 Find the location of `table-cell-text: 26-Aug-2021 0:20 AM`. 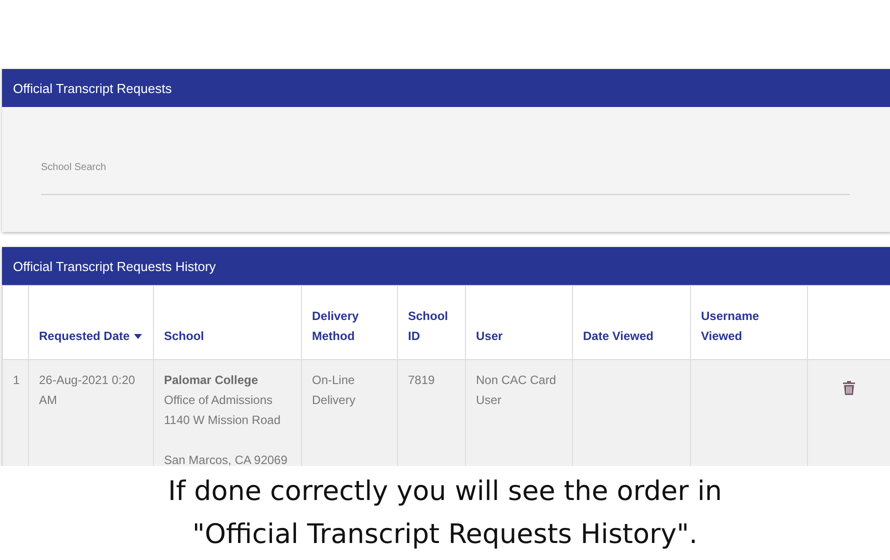

table-cell-text: 26-Aug-2021 0:20 AM is located at coordinates (87, 390).